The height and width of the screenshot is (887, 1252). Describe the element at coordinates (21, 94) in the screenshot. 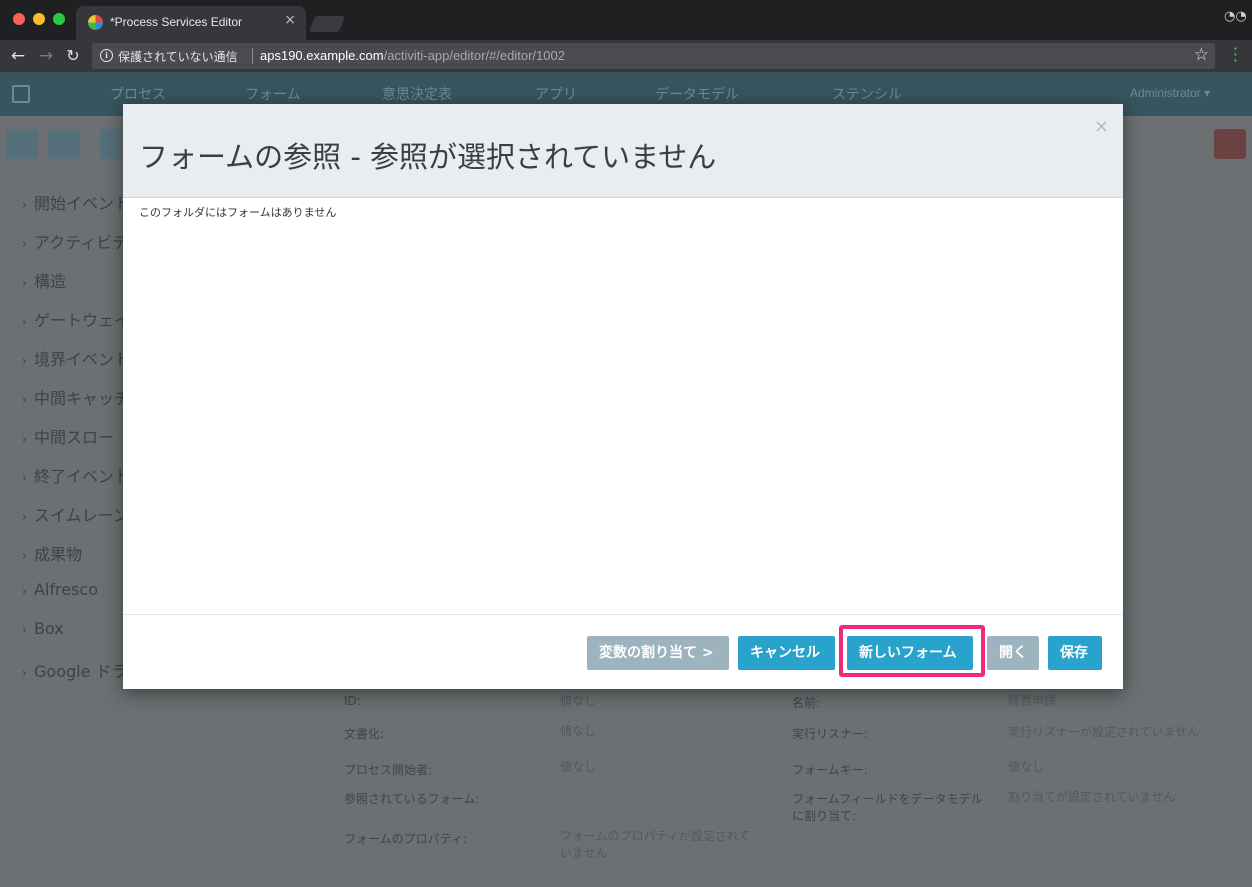

I see `app-logo-icon` at that location.